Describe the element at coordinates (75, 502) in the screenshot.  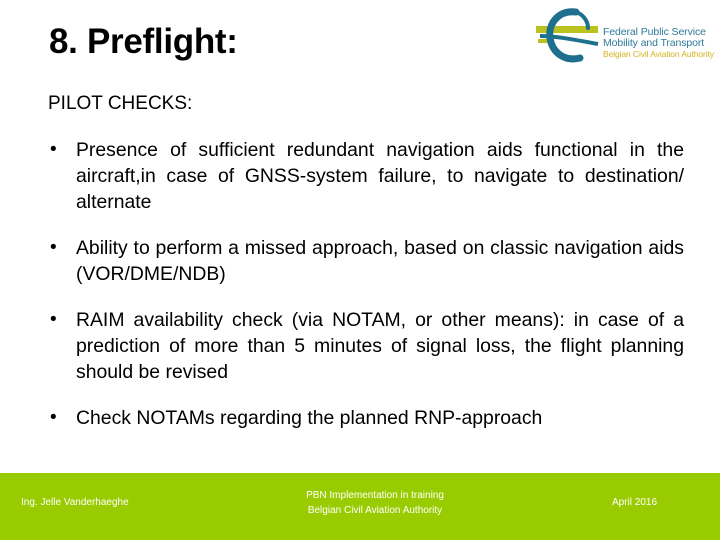
I see `footer-author: Ing. Jelle Vanderhaeghe` at that location.